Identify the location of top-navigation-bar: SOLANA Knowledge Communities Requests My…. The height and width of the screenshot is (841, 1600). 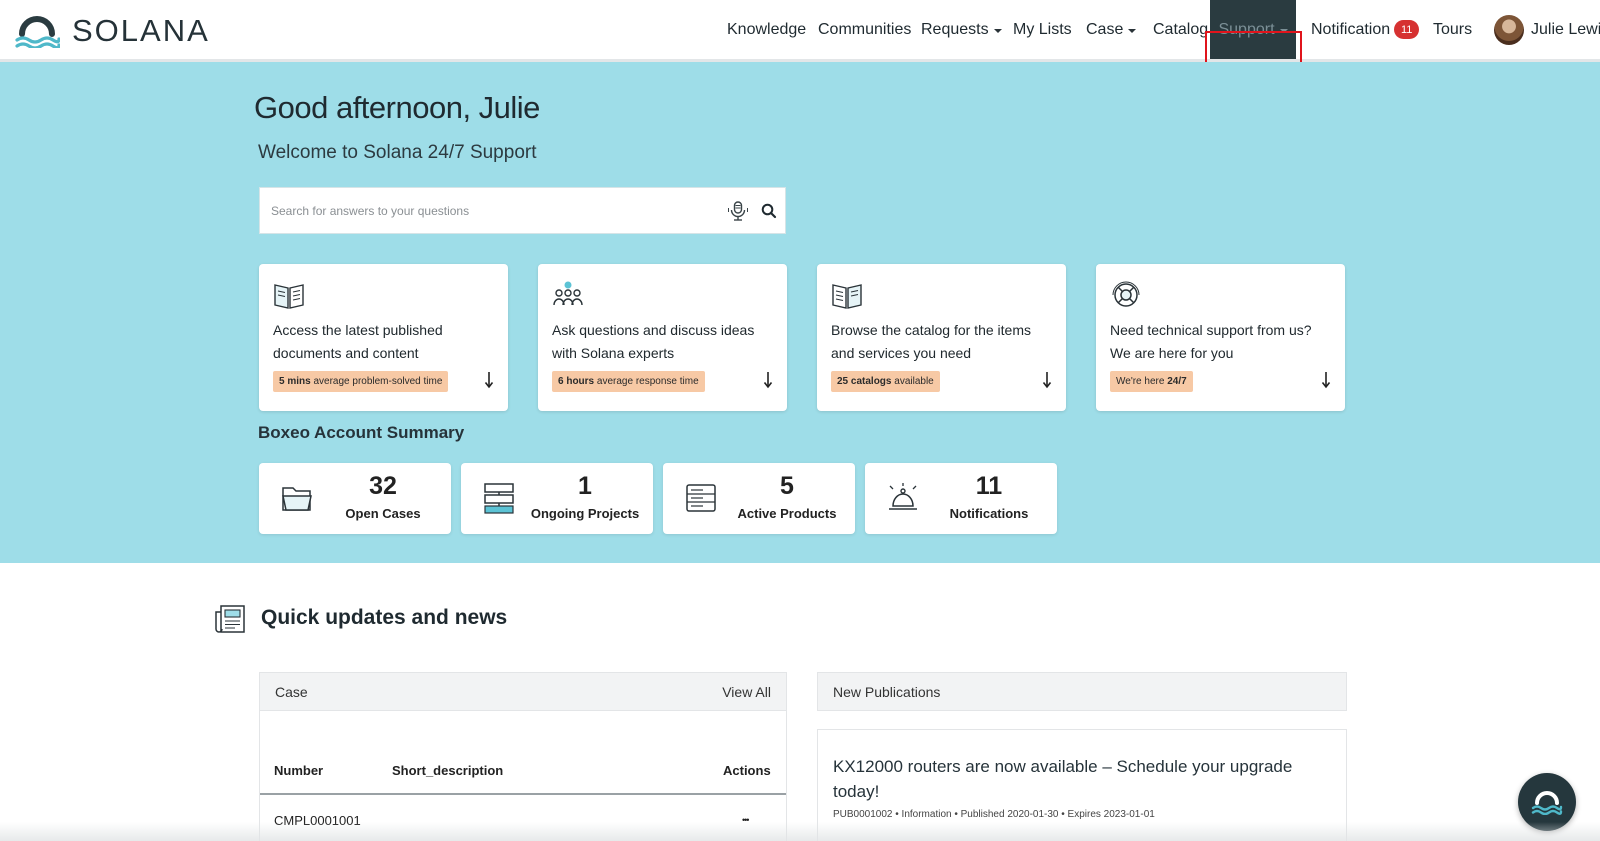
(800, 31).